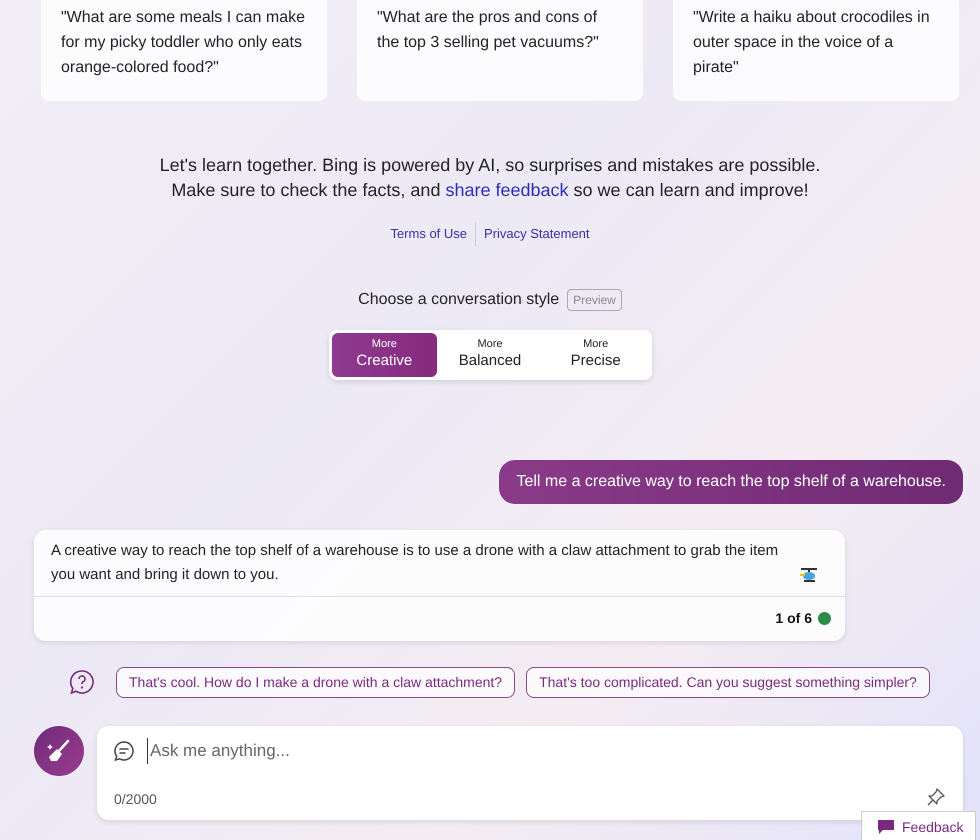 This screenshot has height=840, width=980. What do you see at coordinates (918, 825) in the screenshot?
I see `feedback-button: Feedback` at bounding box center [918, 825].